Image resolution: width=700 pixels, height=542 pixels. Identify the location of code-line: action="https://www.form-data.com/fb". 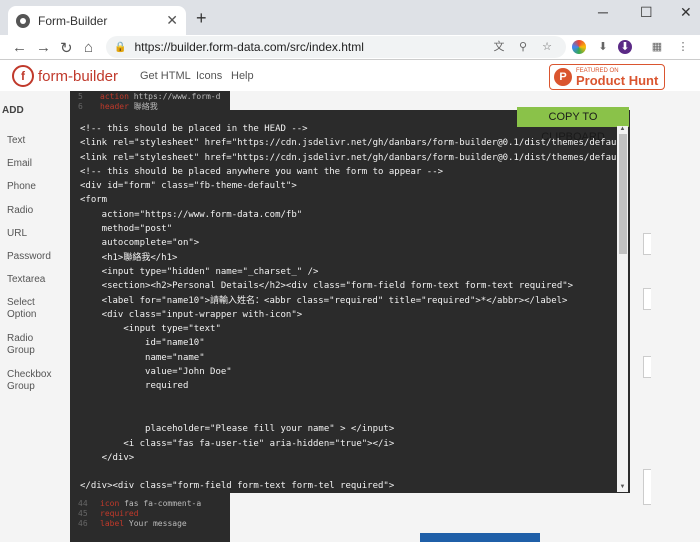
(191, 214).